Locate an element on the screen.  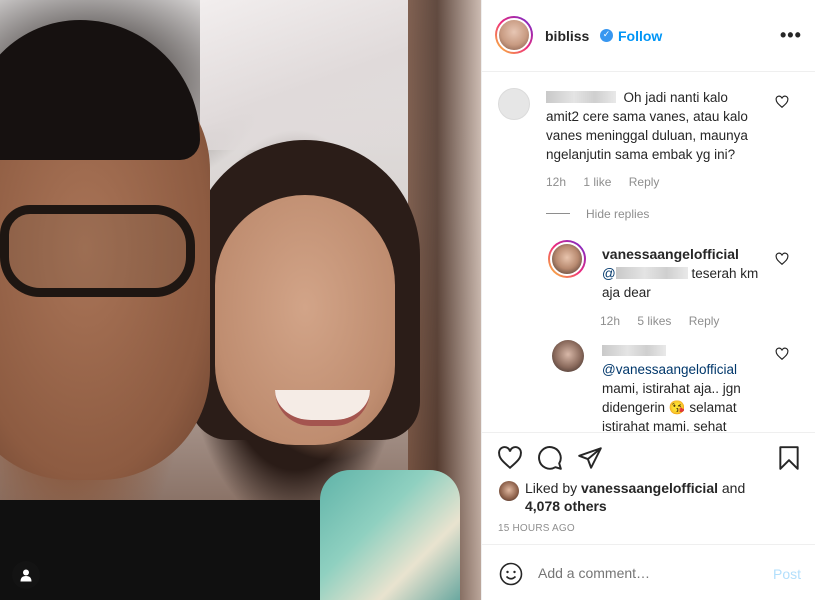
author-avatar is located at coordinates (514, 35).